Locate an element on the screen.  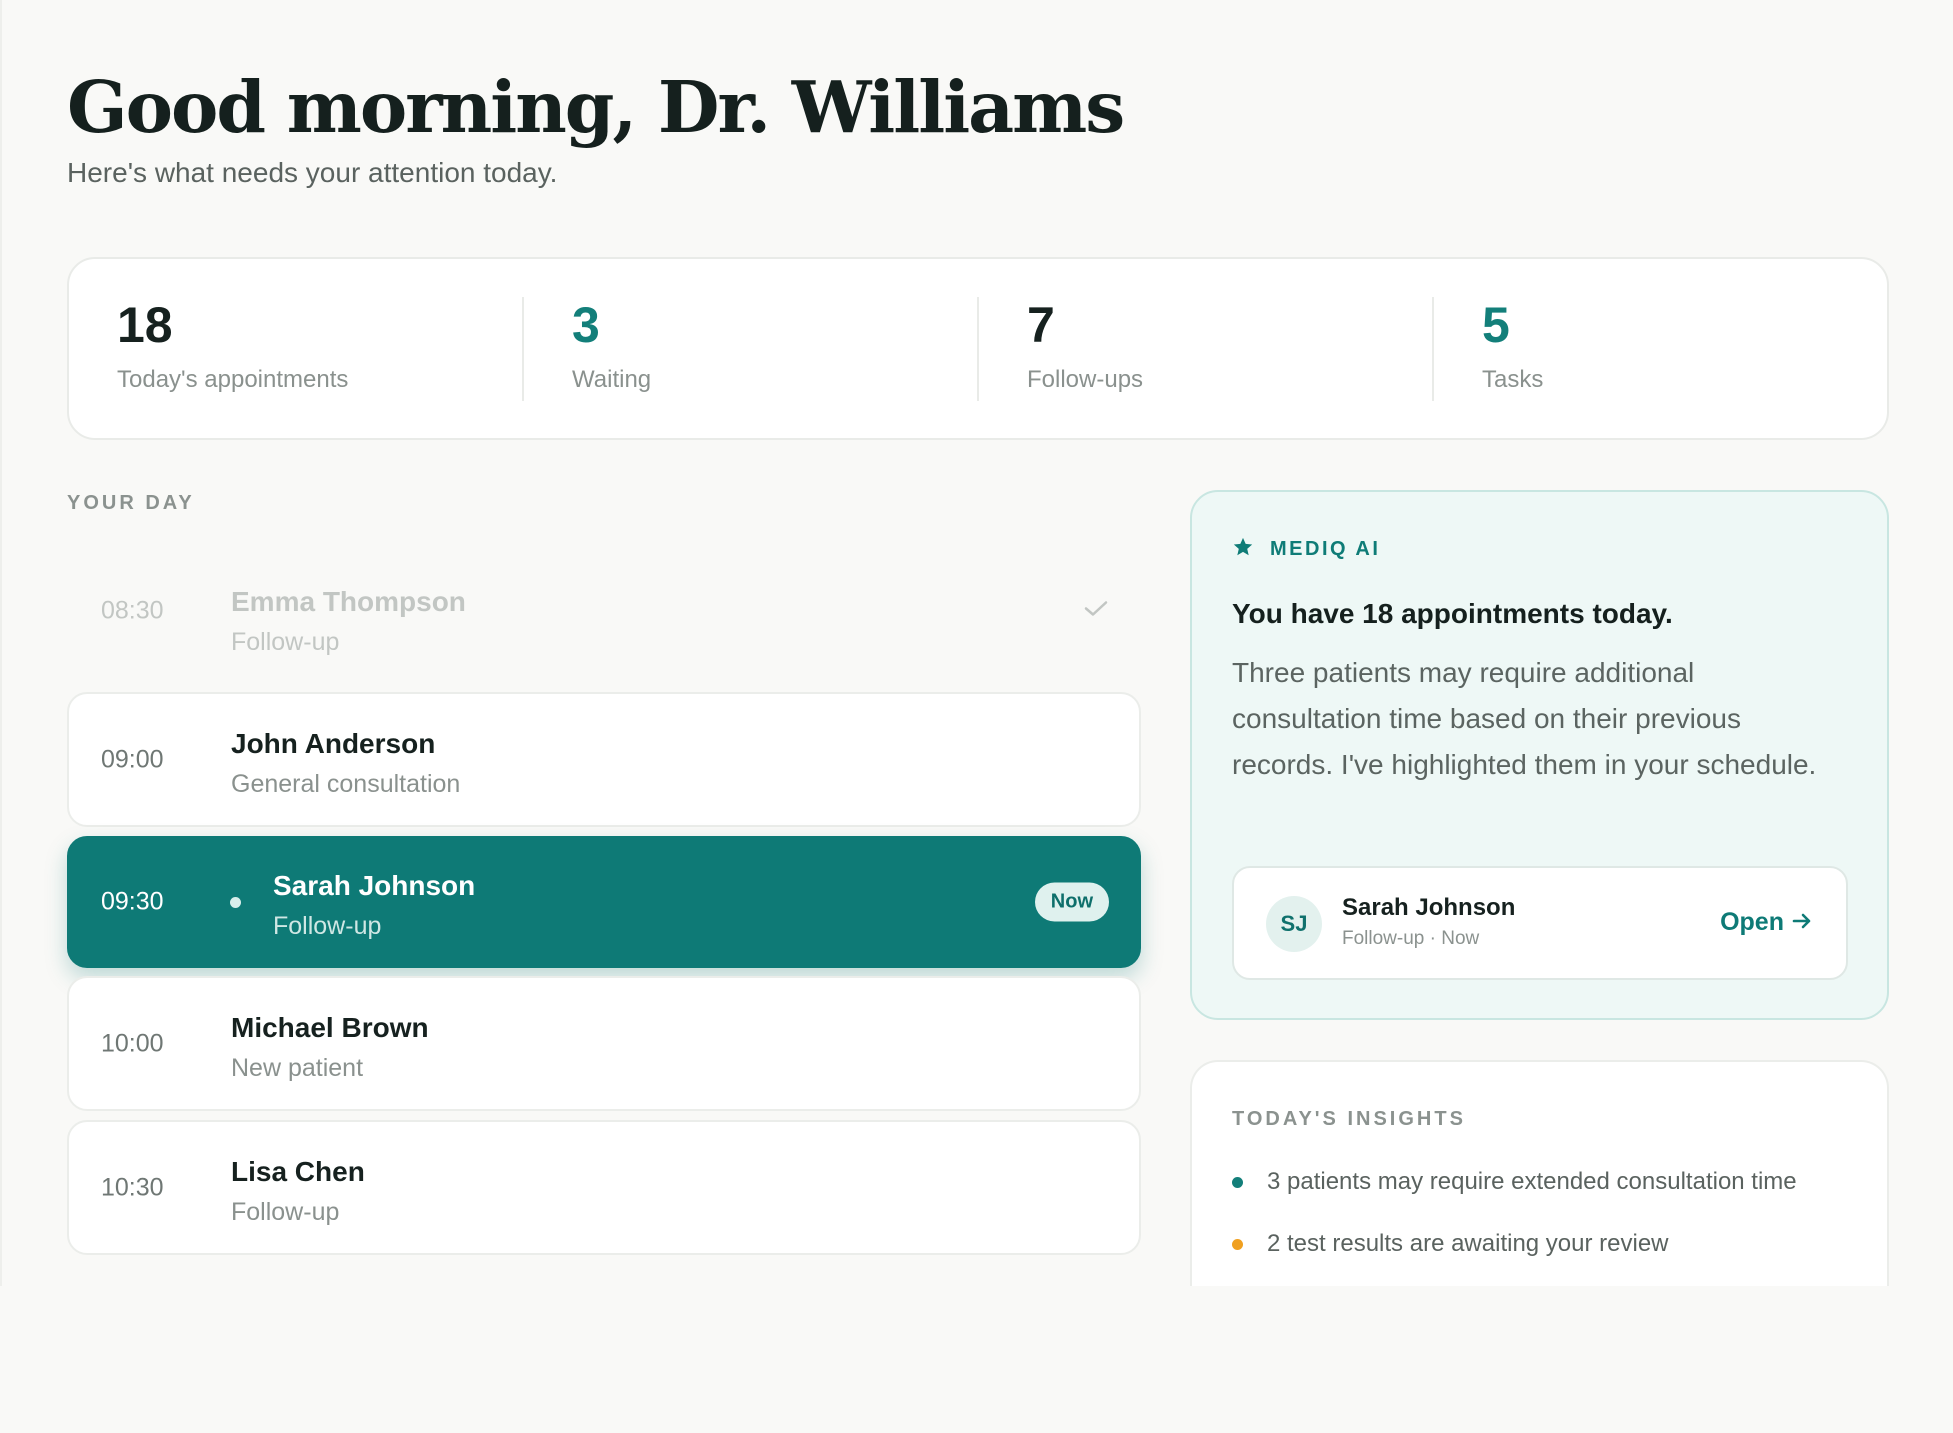
highlighted-patient-card: SJ Sarah Johnson Follow-up · Now Open is located at coordinates (1540, 923).